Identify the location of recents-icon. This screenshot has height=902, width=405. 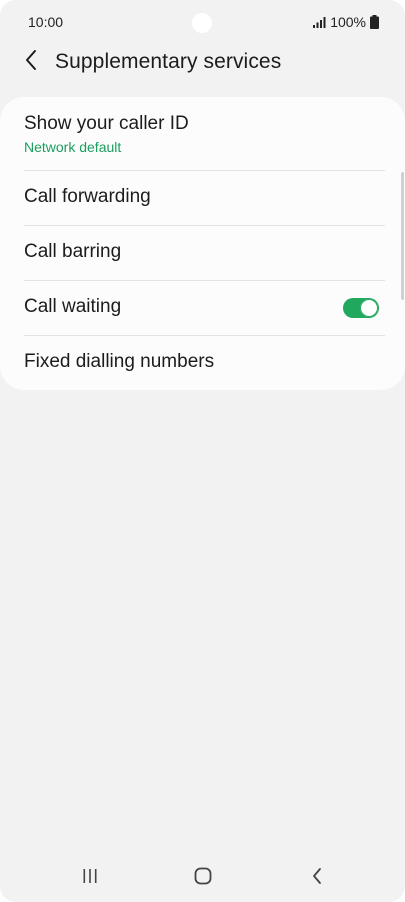
(90, 878).